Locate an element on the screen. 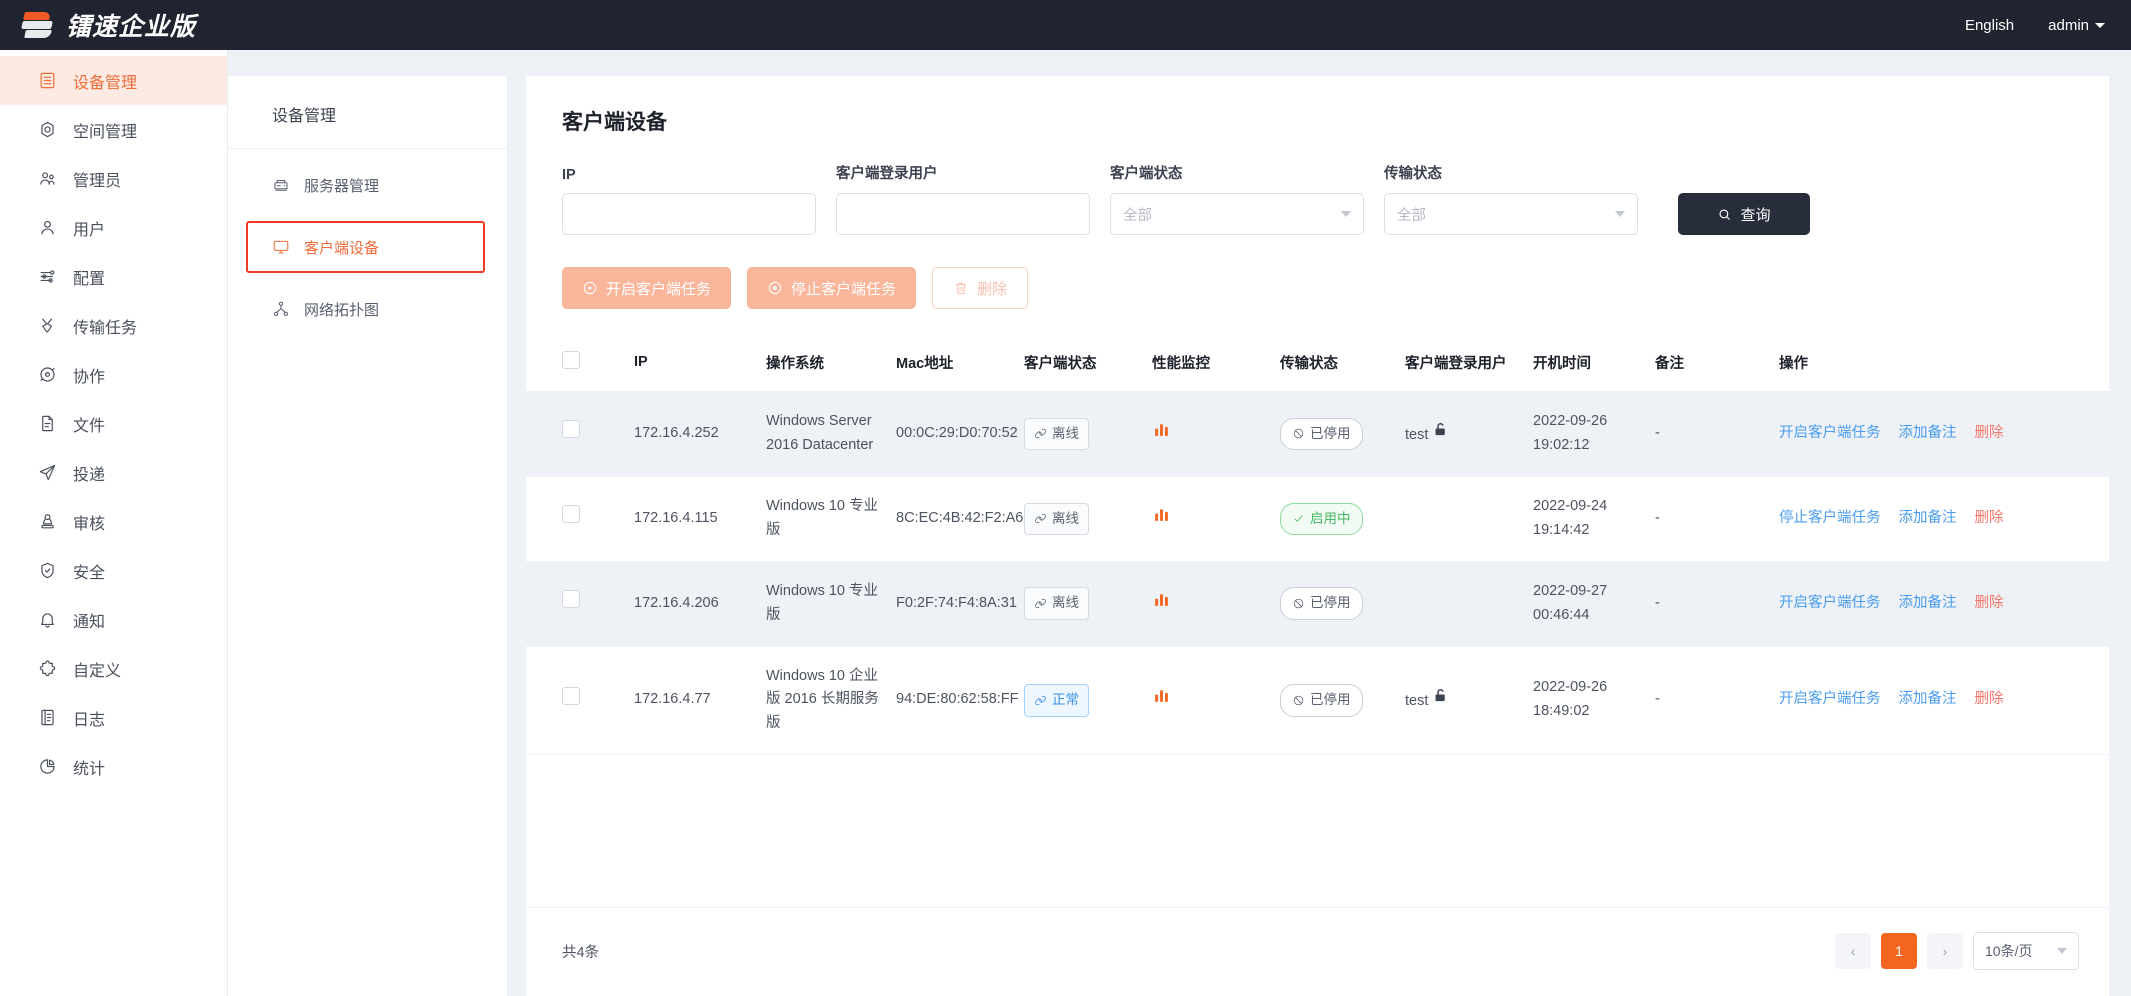 Image resolution: width=2131 pixels, height=996 pixels. query-button: 查询 is located at coordinates (1744, 214).